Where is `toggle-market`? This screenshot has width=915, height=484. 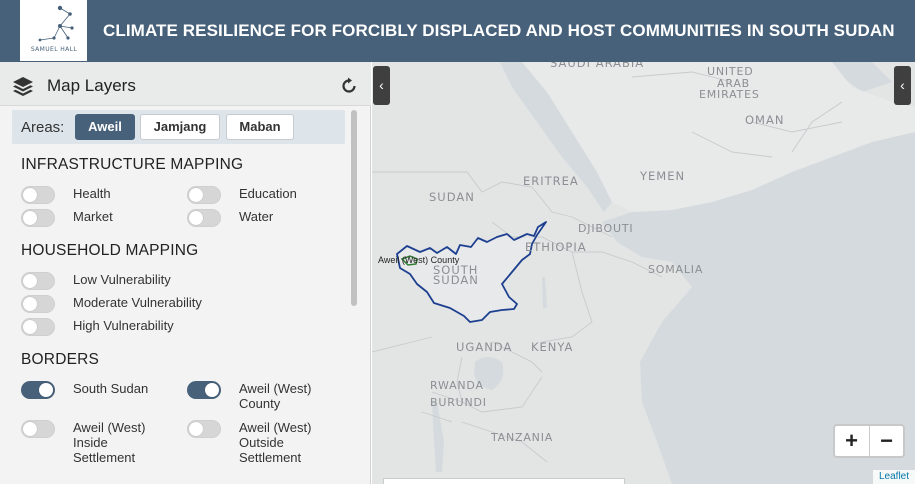
toggle-market is located at coordinates (38, 218).